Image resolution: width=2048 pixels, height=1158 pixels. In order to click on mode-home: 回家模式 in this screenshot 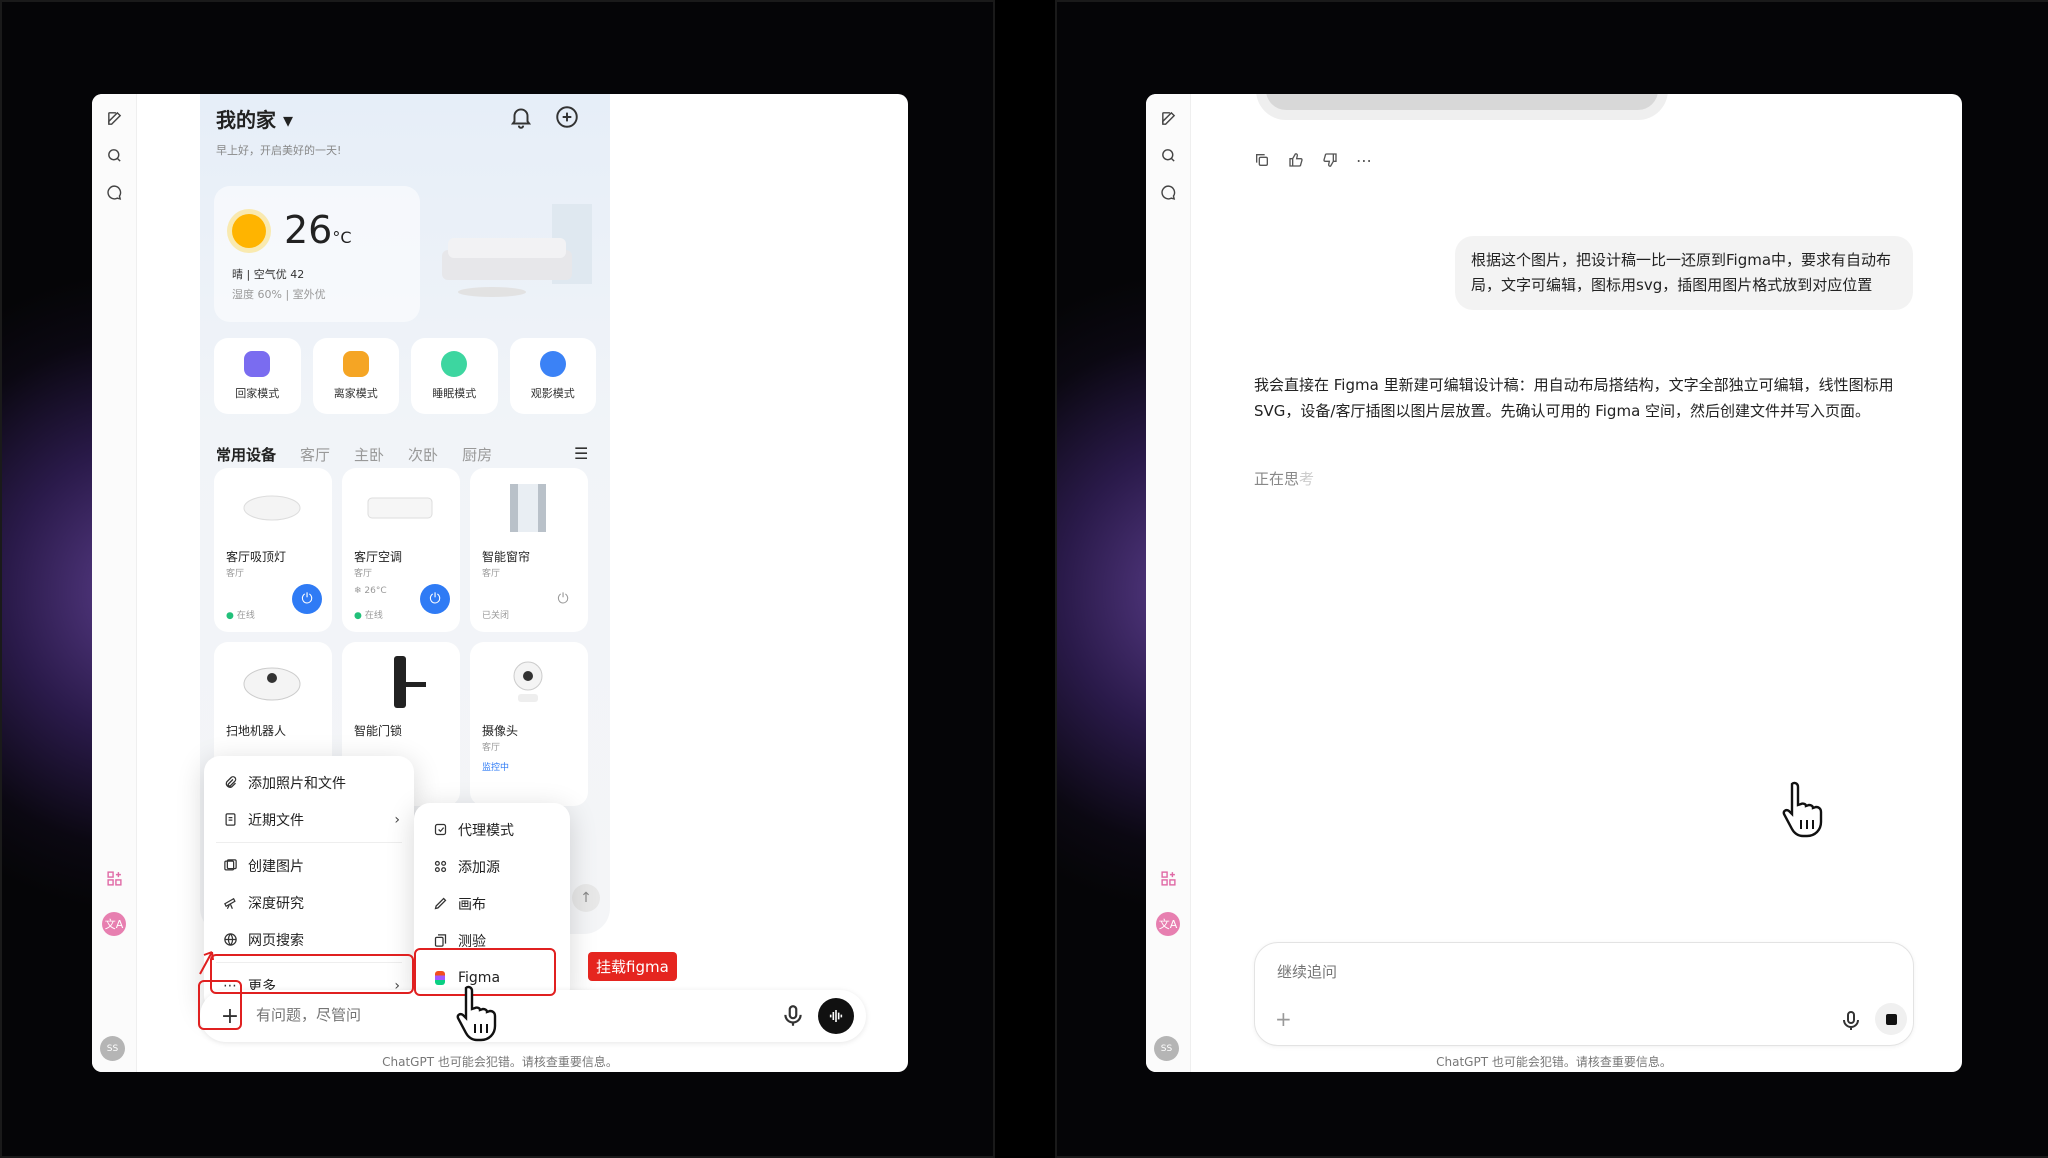, I will do `click(257, 376)`.